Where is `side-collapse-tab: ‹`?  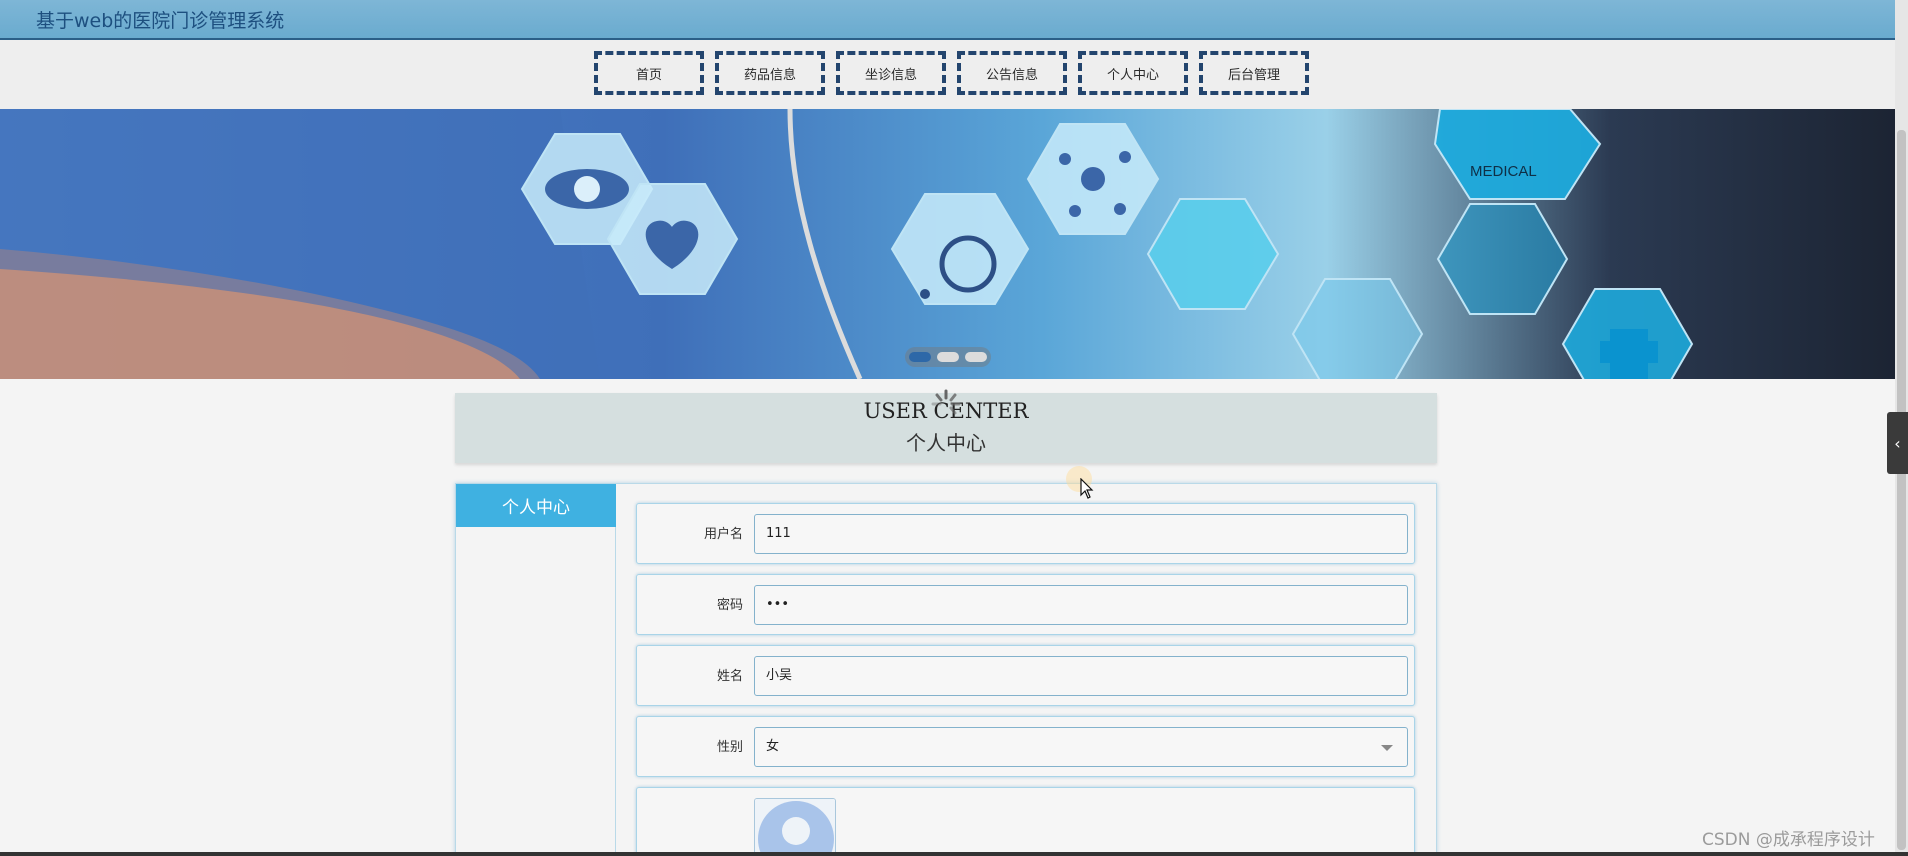 side-collapse-tab: ‹ is located at coordinates (1897, 443).